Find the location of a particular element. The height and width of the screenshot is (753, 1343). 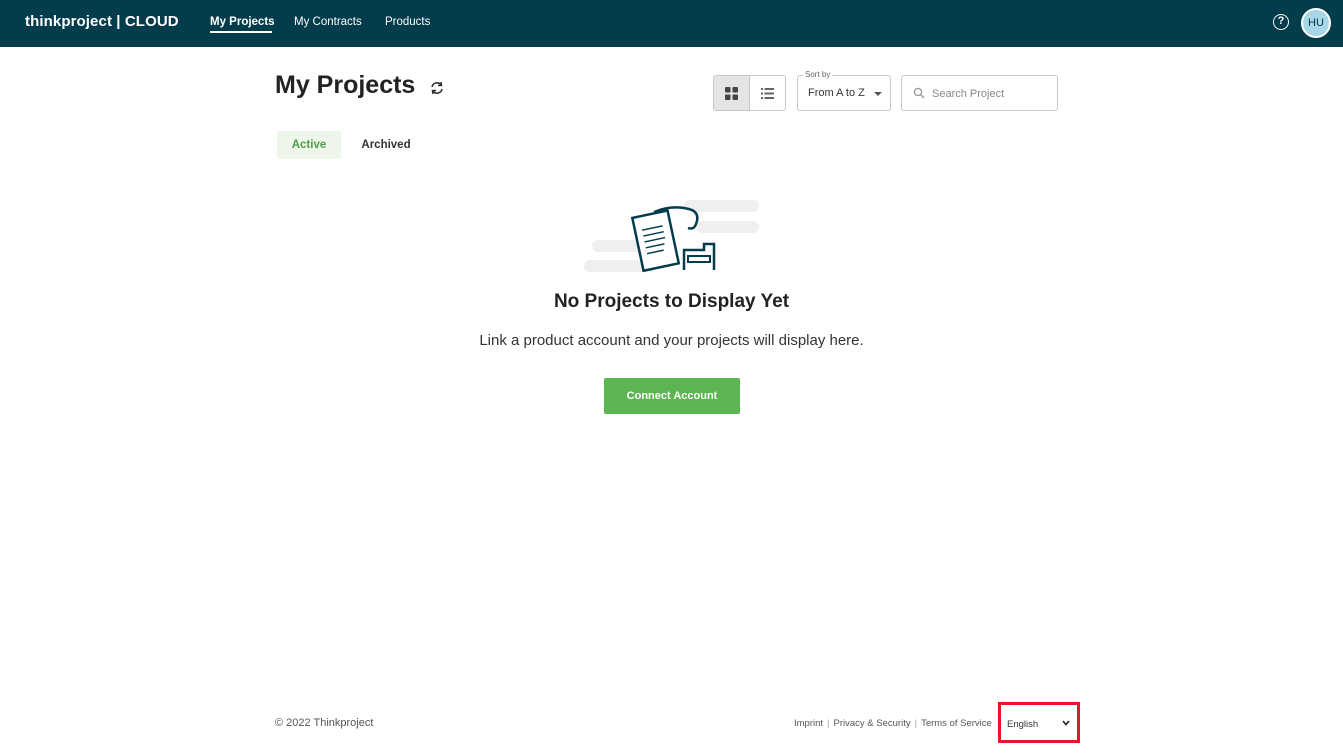

tab-archived: Archived is located at coordinates (386, 145).